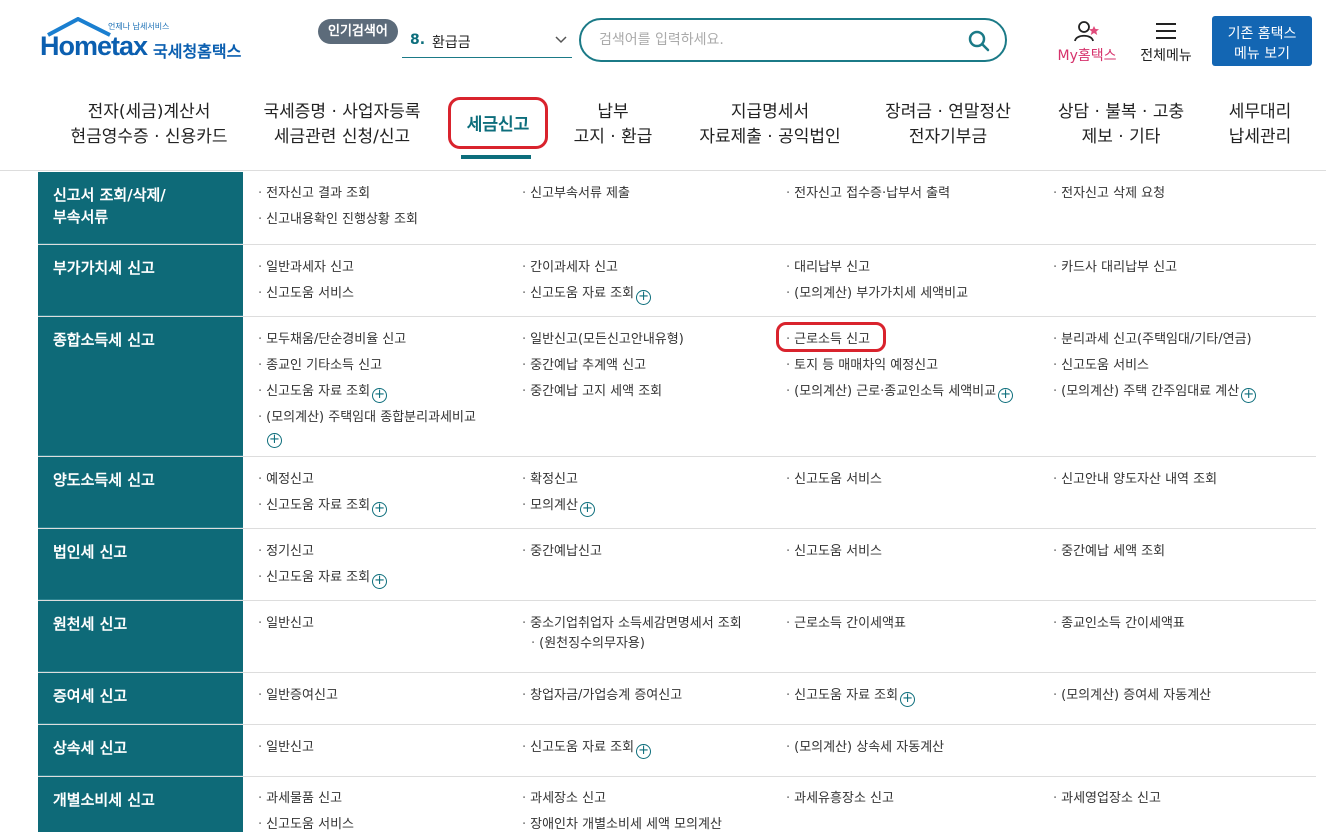 The image size is (1326, 832). What do you see at coordinates (1121, 125) in the screenshot?
I see `nav-item-consultation: 상담 · 불복 · 고충 제보 · 기타` at bounding box center [1121, 125].